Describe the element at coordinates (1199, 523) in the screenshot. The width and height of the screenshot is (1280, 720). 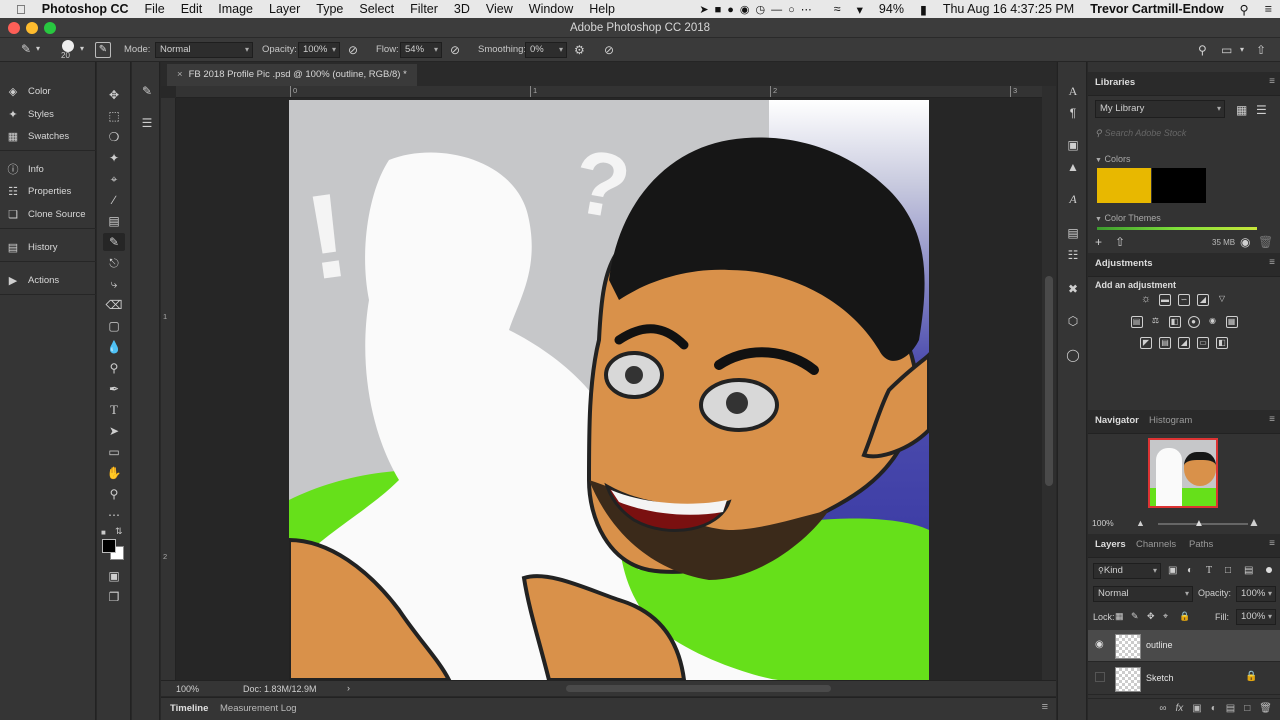
I see `zoom-slider-handle: ▲` at that location.